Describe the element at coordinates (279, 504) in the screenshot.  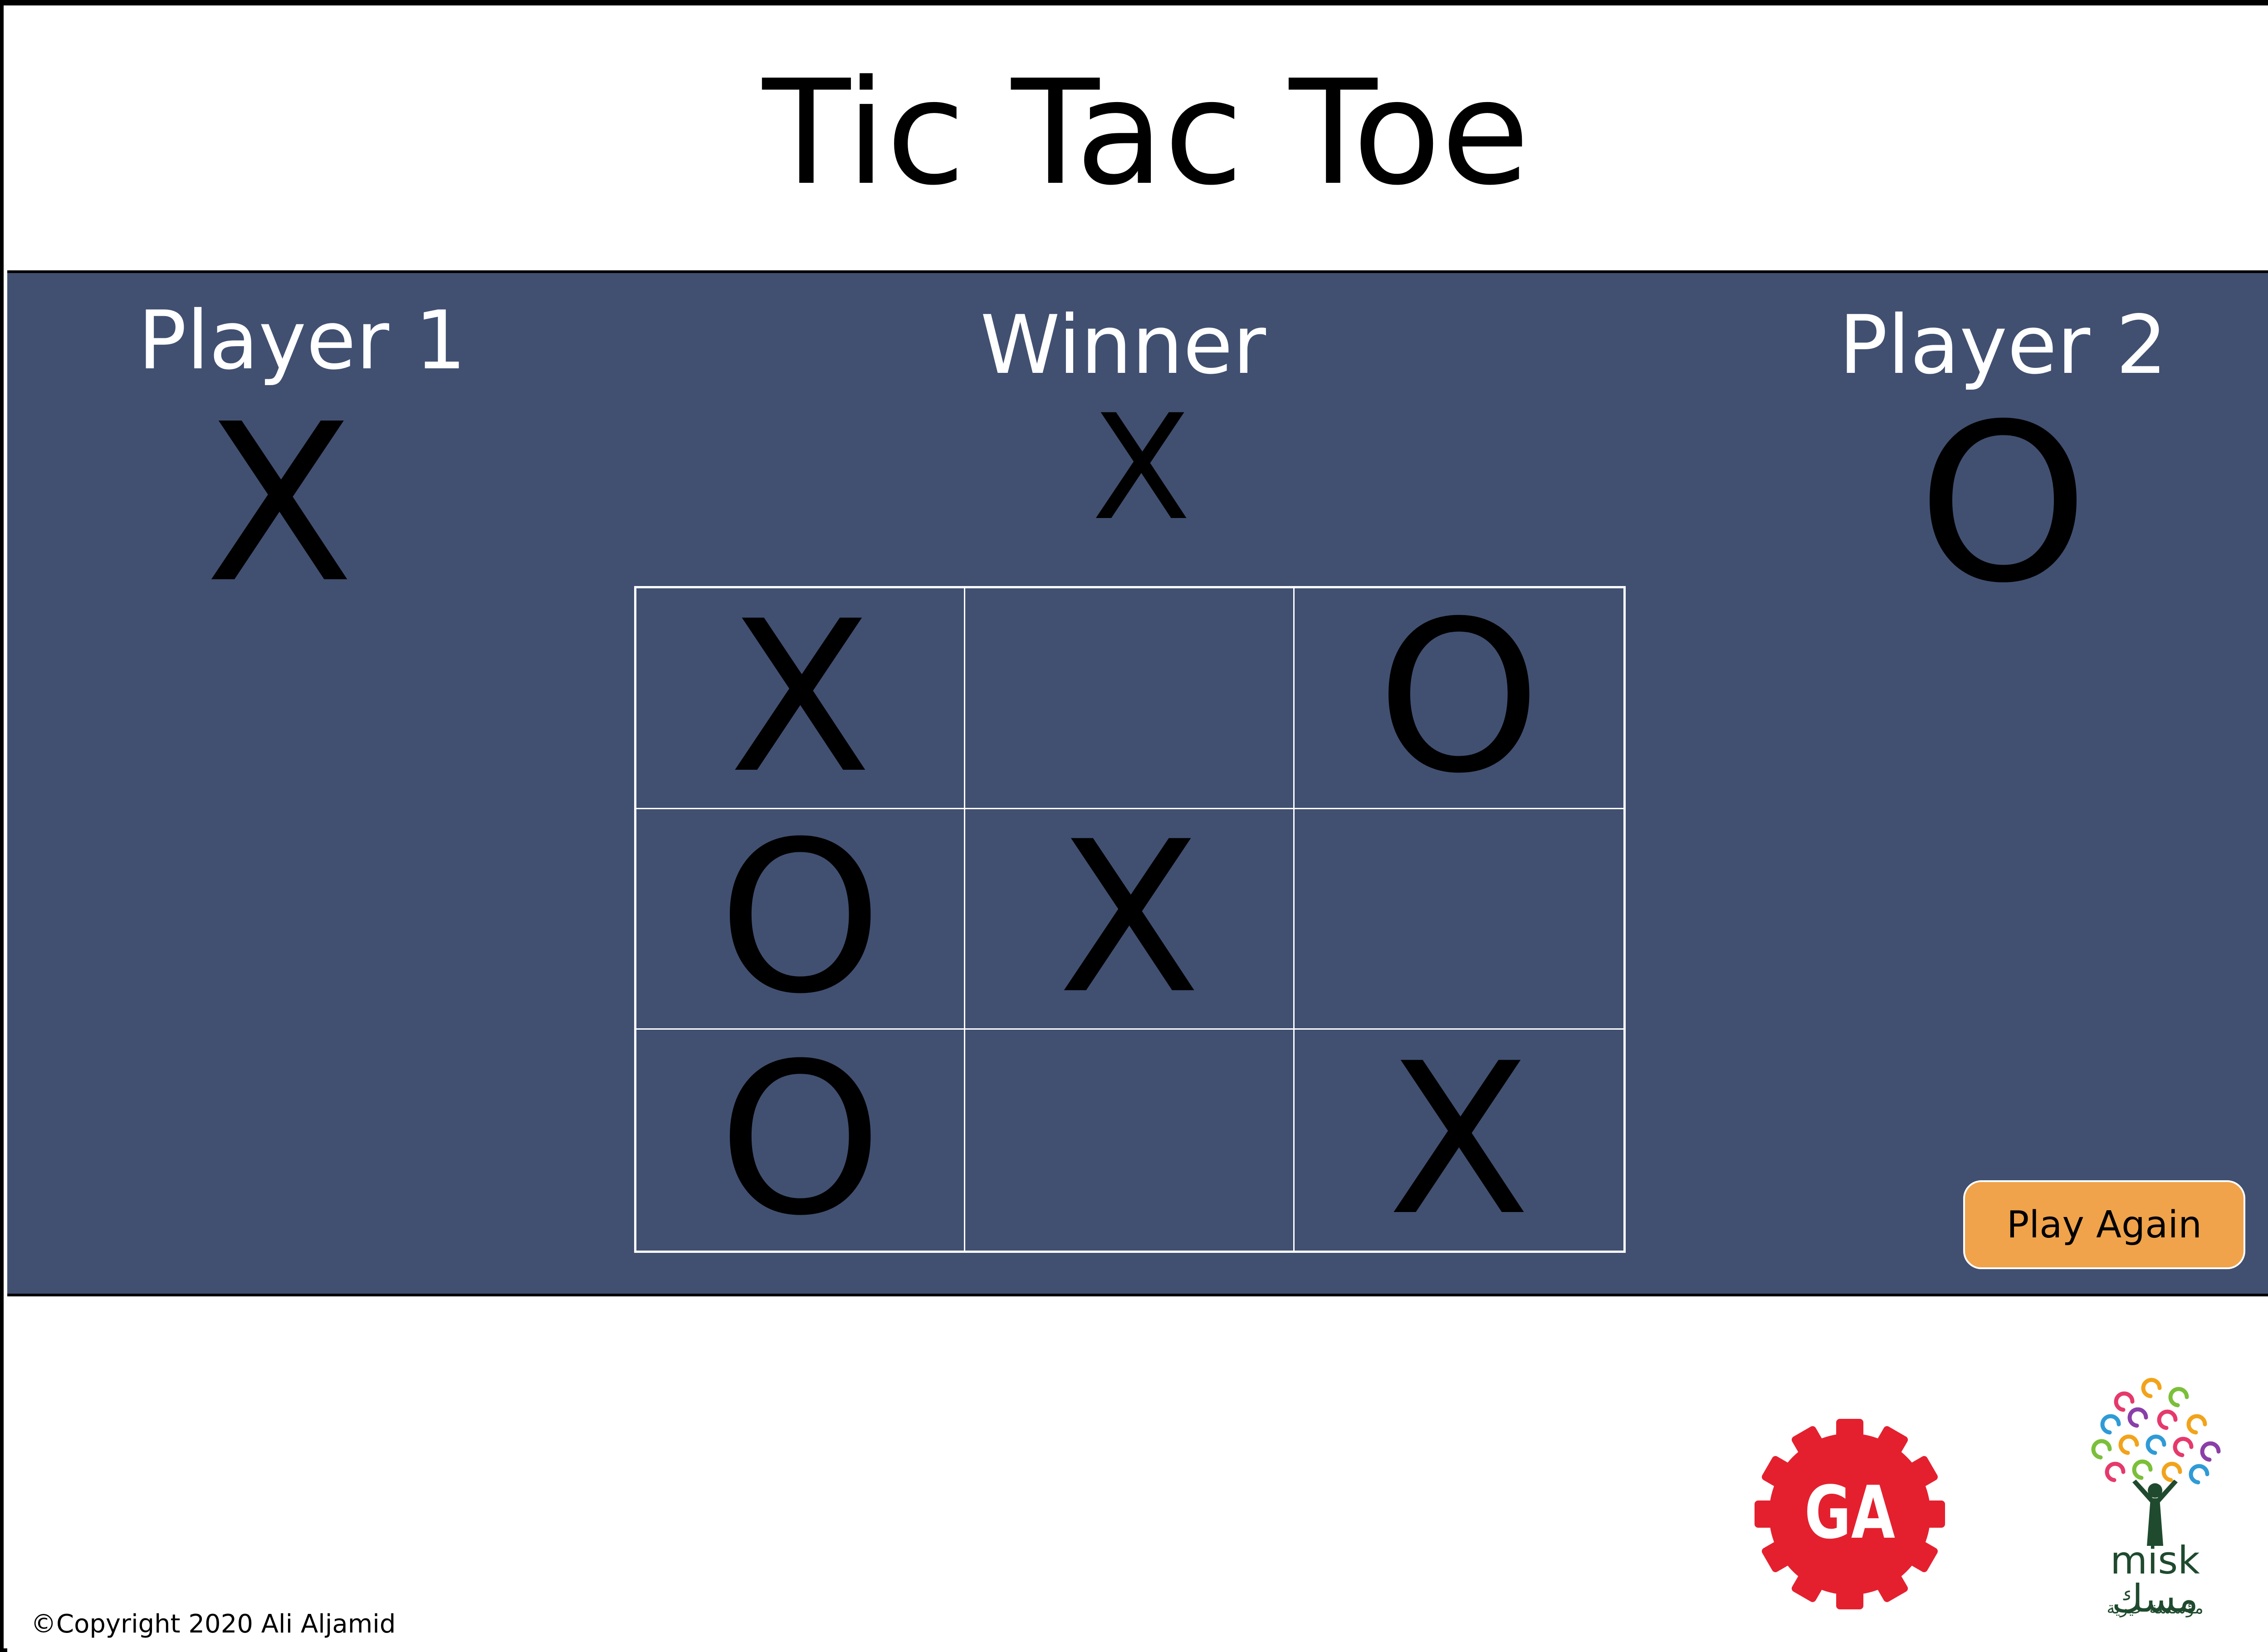
I see `player1-mark: X` at that location.